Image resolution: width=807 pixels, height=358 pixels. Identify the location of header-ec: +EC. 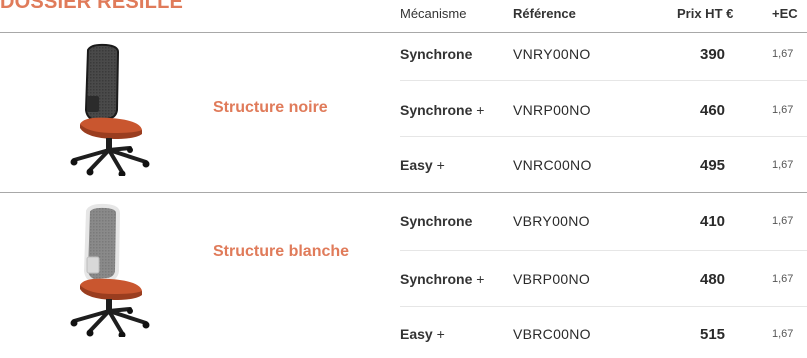
(785, 13).